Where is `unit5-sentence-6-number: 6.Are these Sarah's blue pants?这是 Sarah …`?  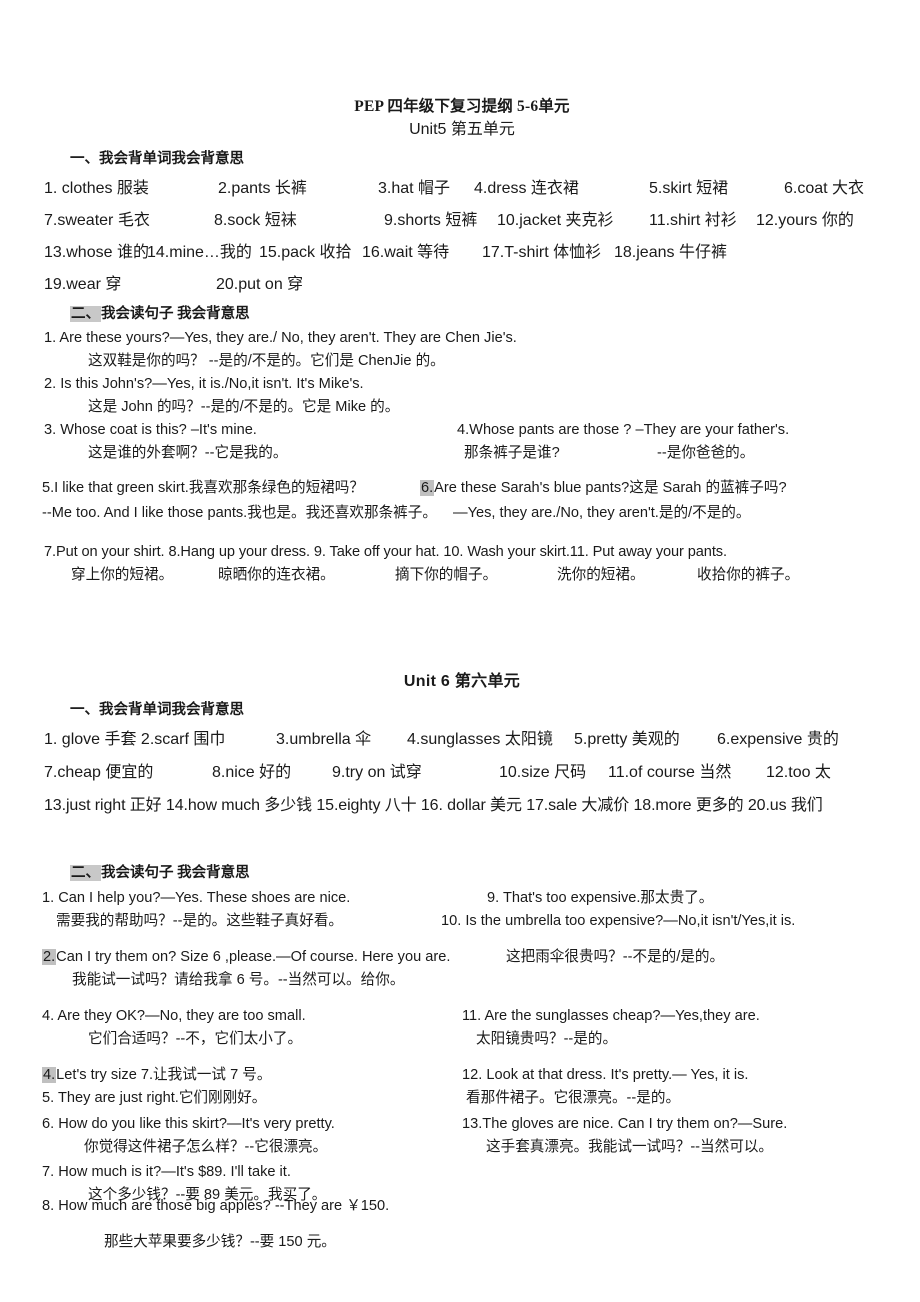
unit5-sentence-6-number: 6.Are these Sarah's blue pants?这是 Sarah … is located at coordinates (603, 488).